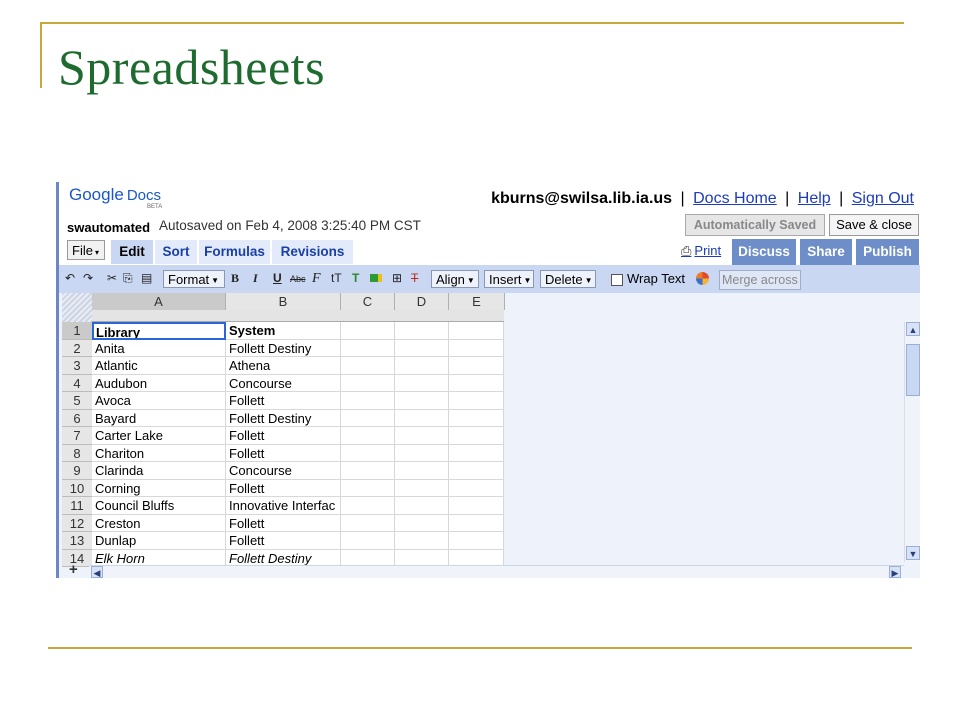 This screenshot has width=960, height=720. I want to click on background-color-icon, so click(376, 278).